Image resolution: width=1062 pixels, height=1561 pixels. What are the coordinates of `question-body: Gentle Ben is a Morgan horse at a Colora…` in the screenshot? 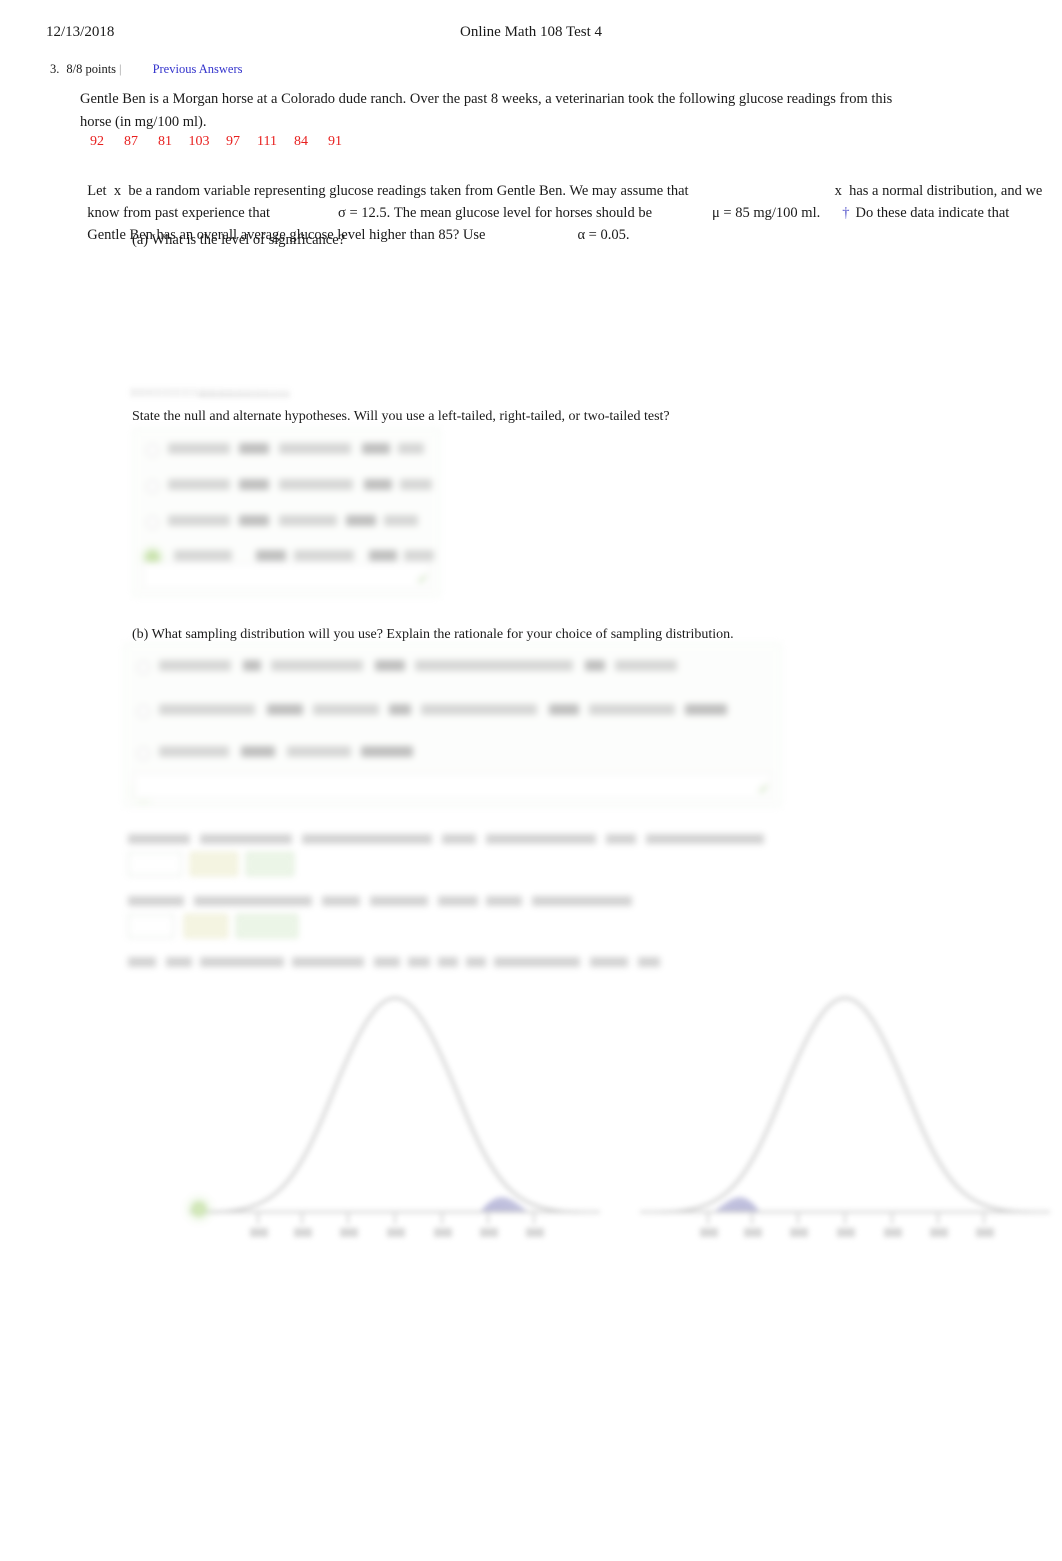 It's located at (540, 110).